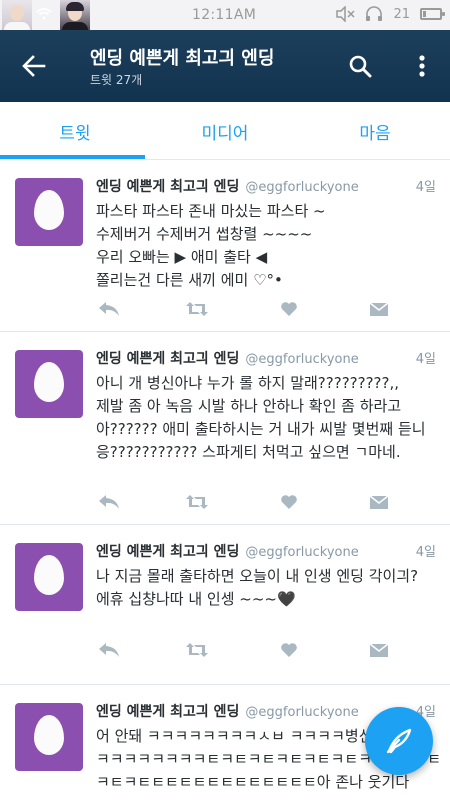  I want to click on more-vertical-icon, so click(422, 66).